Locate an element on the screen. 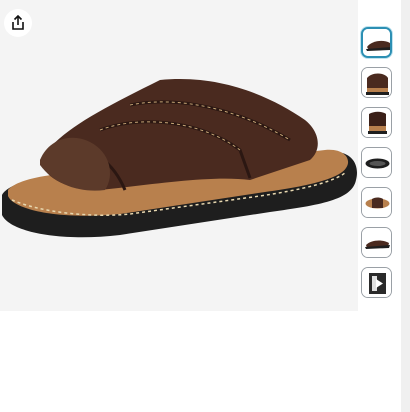  share-icon is located at coordinates (18, 22).